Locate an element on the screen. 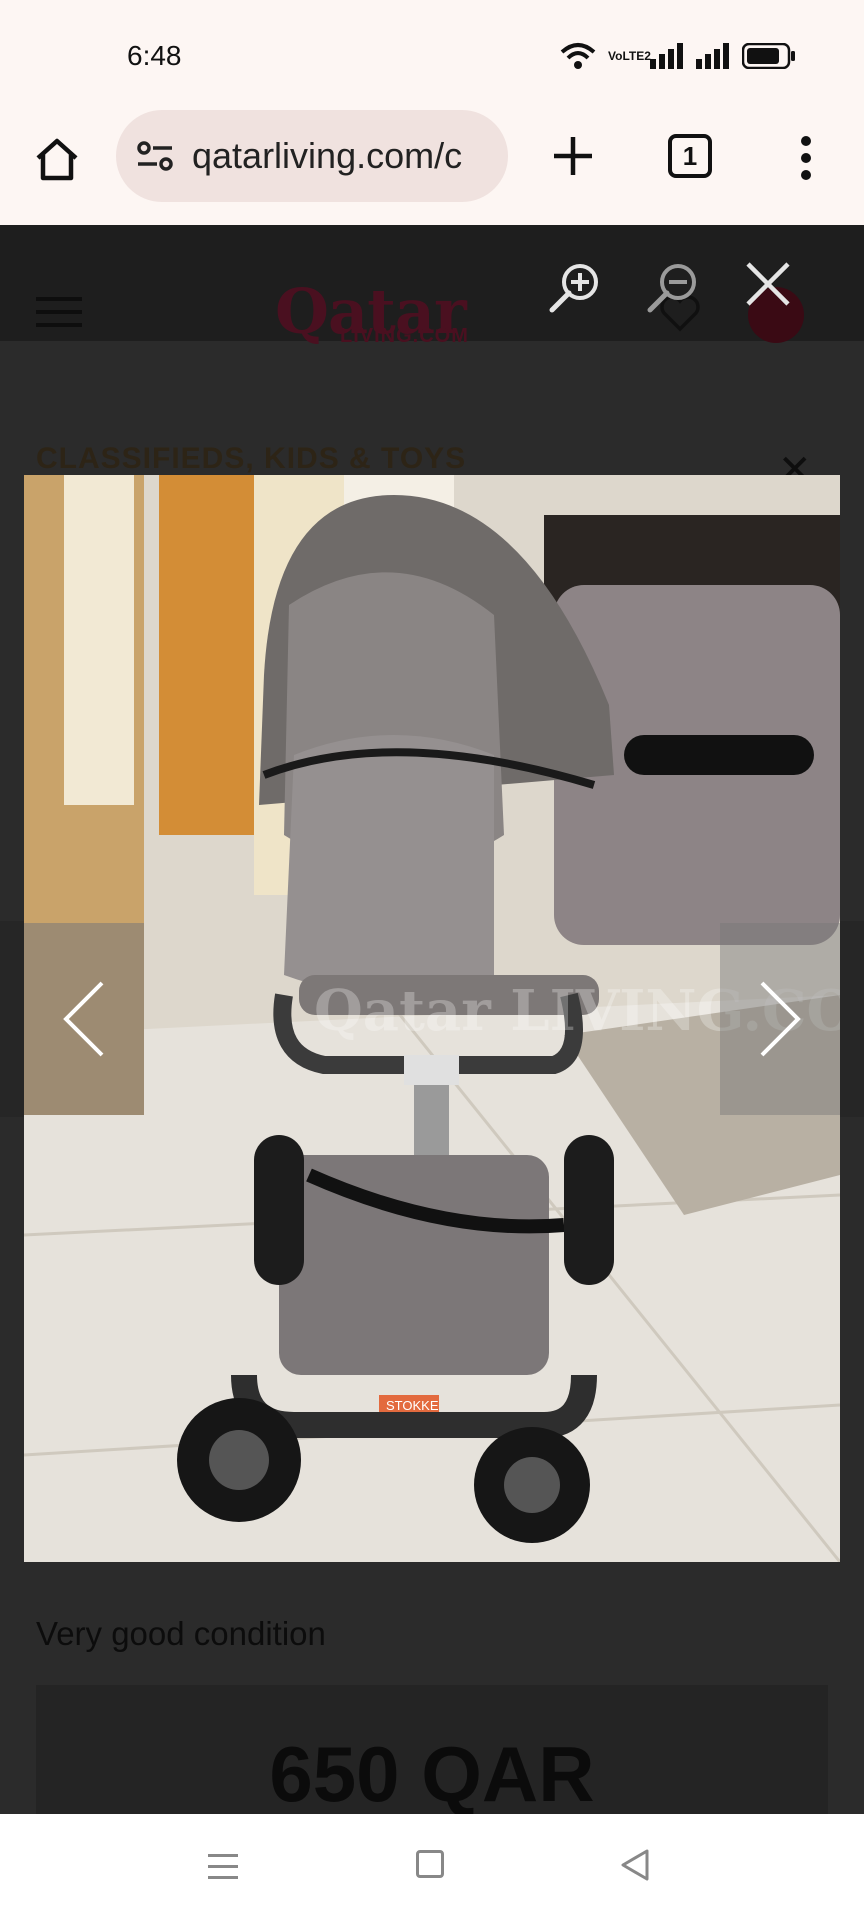 The height and width of the screenshot is (1920, 864). next-image-button is located at coordinates (780, 1019).